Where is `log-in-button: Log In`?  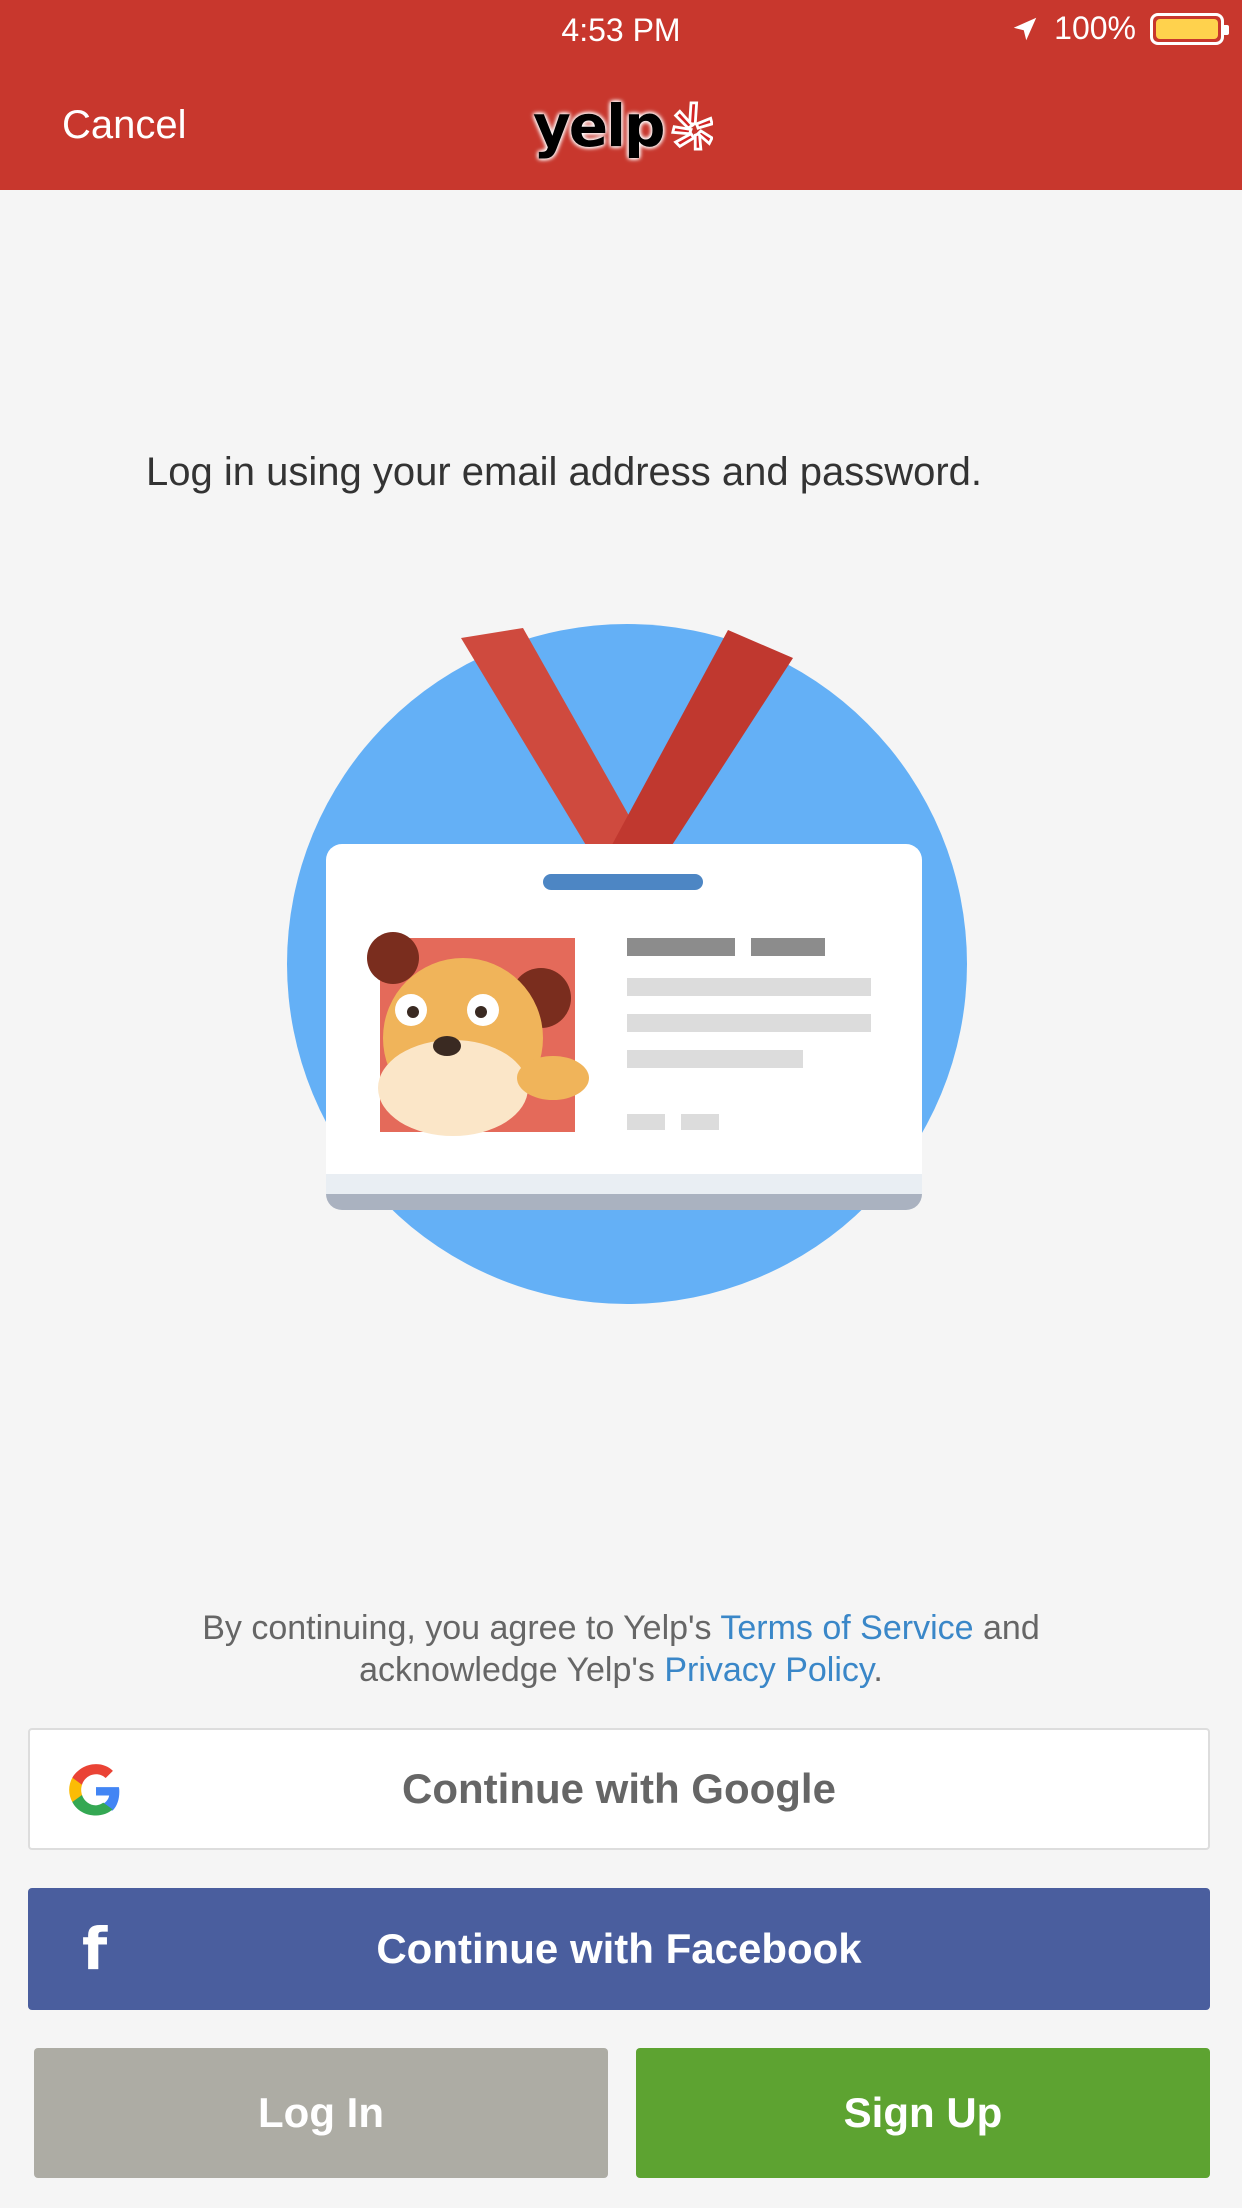
log-in-button: Log In is located at coordinates (321, 2113).